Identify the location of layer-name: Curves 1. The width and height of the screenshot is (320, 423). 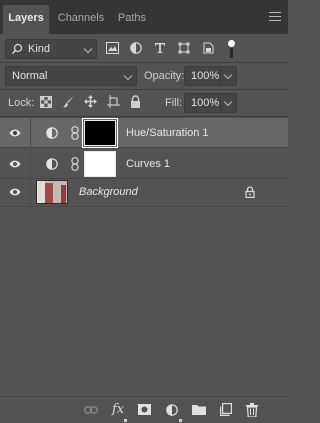
(148, 164).